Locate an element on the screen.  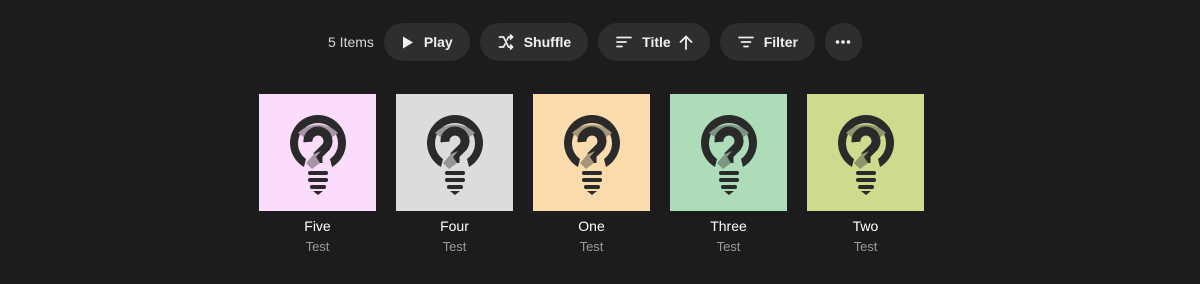
shuffle-label: Shuffle is located at coordinates (547, 42).